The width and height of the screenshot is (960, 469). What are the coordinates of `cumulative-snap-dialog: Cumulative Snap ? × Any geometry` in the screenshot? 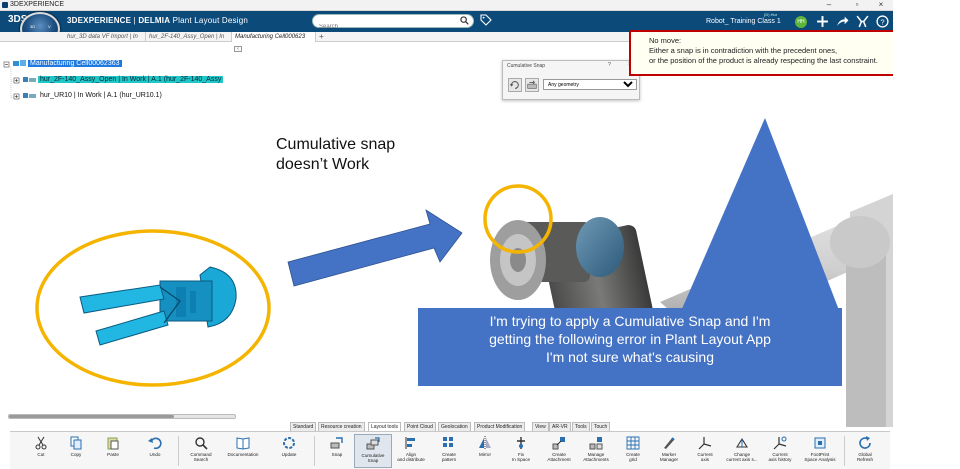 It's located at (571, 80).